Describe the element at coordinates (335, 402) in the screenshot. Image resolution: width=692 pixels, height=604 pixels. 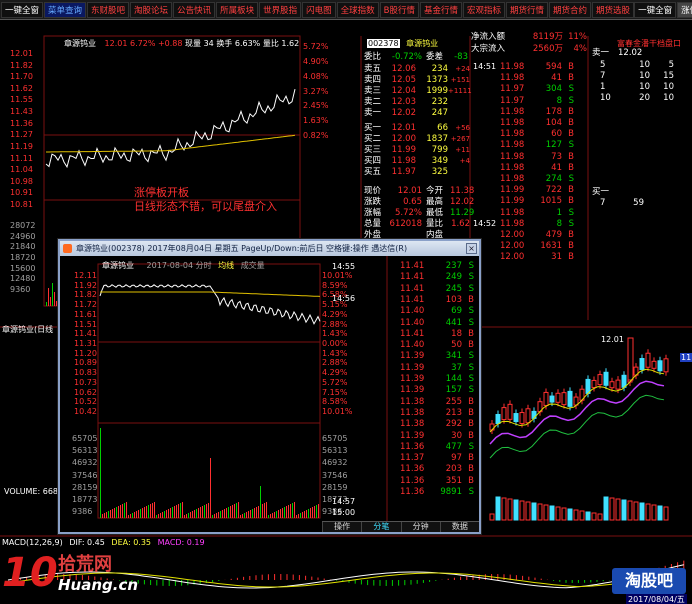
I see `axis-label: 8.58%` at that location.